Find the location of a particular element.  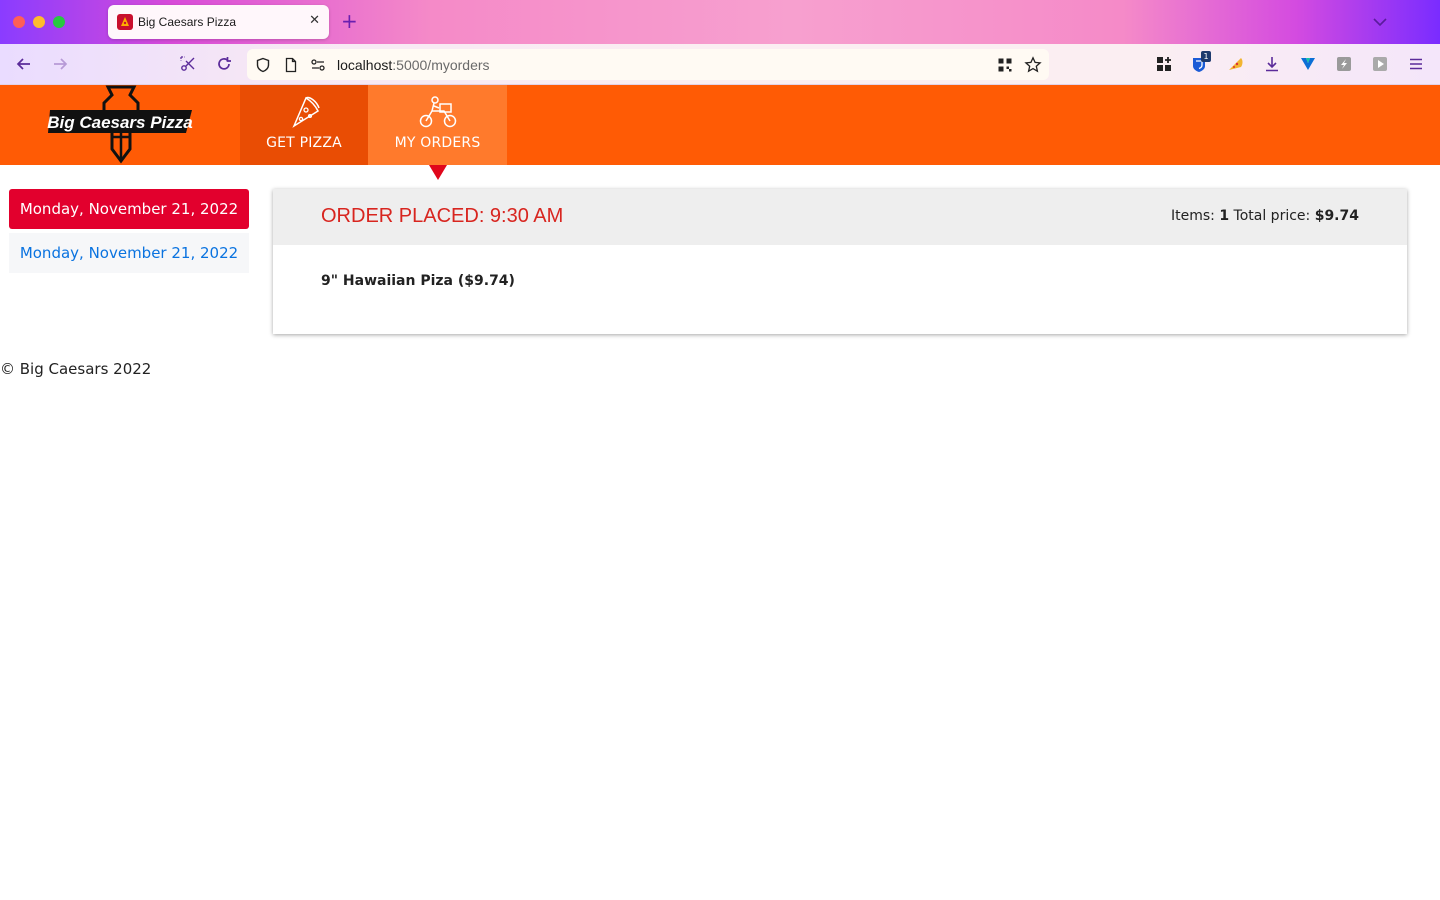

date-filter-link: Monday, November 21, 2022 is located at coordinates (129, 253).